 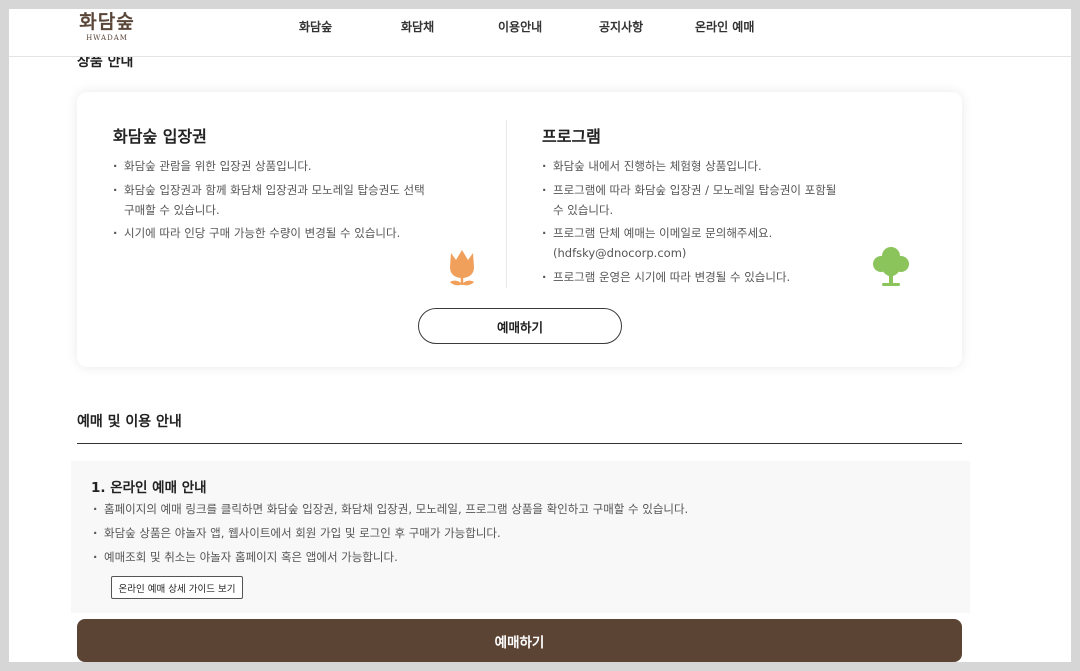 What do you see at coordinates (160, 136) in the screenshot?
I see `admission-ticket-title: 화담숲 입장권` at bounding box center [160, 136].